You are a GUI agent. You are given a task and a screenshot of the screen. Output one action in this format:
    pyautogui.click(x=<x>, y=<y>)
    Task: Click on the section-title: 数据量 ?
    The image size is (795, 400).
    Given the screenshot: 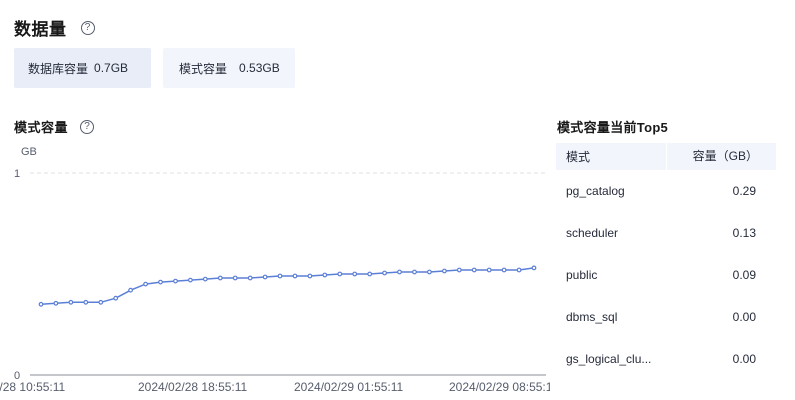 What is the action you would take?
    pyautogui.click(x=54, y=27)
    